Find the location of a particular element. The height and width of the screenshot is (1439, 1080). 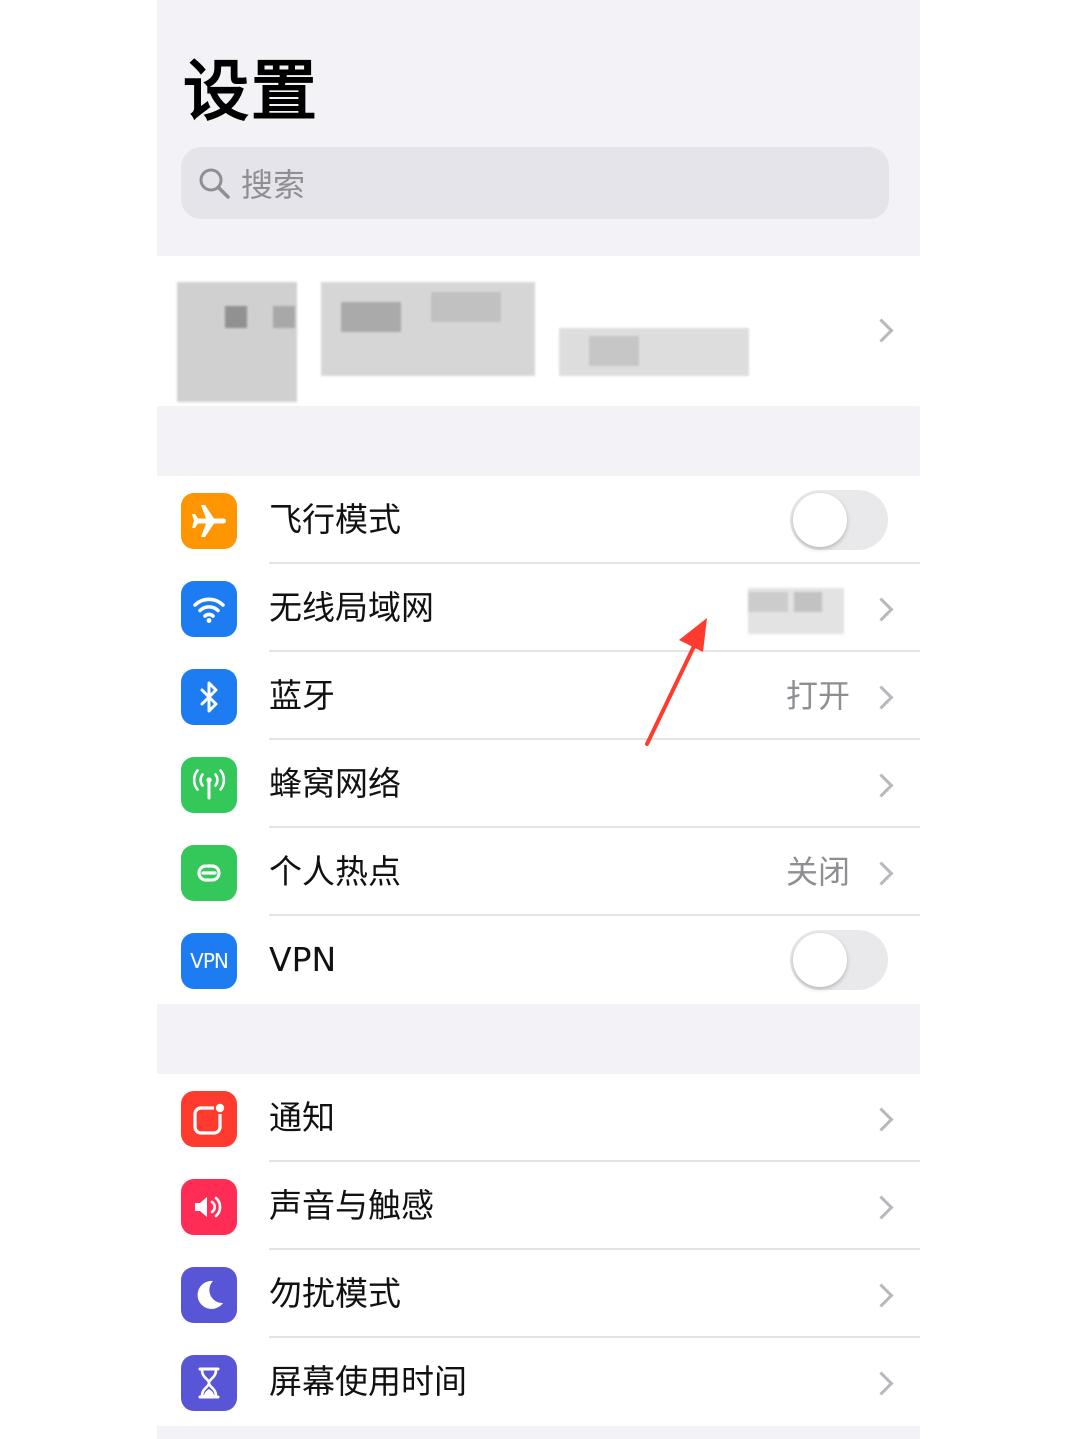

notifications-icon is located at coordinates (209, 1119).